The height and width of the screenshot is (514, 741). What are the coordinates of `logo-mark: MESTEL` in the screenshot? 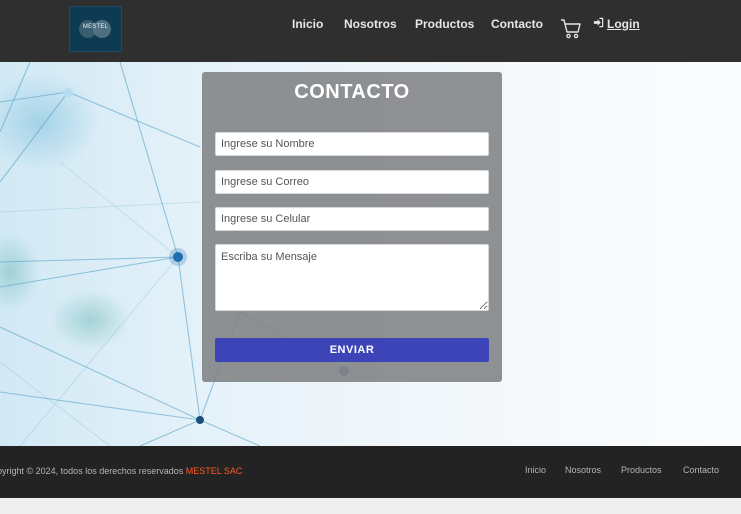 It's located at (95, 29).